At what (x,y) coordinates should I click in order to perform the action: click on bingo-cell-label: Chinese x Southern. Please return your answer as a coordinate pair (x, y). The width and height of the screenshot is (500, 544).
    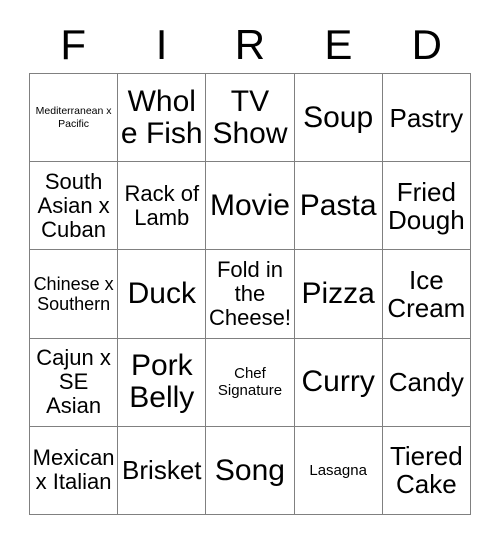
    Looking at the image, I should click on (73, 293).